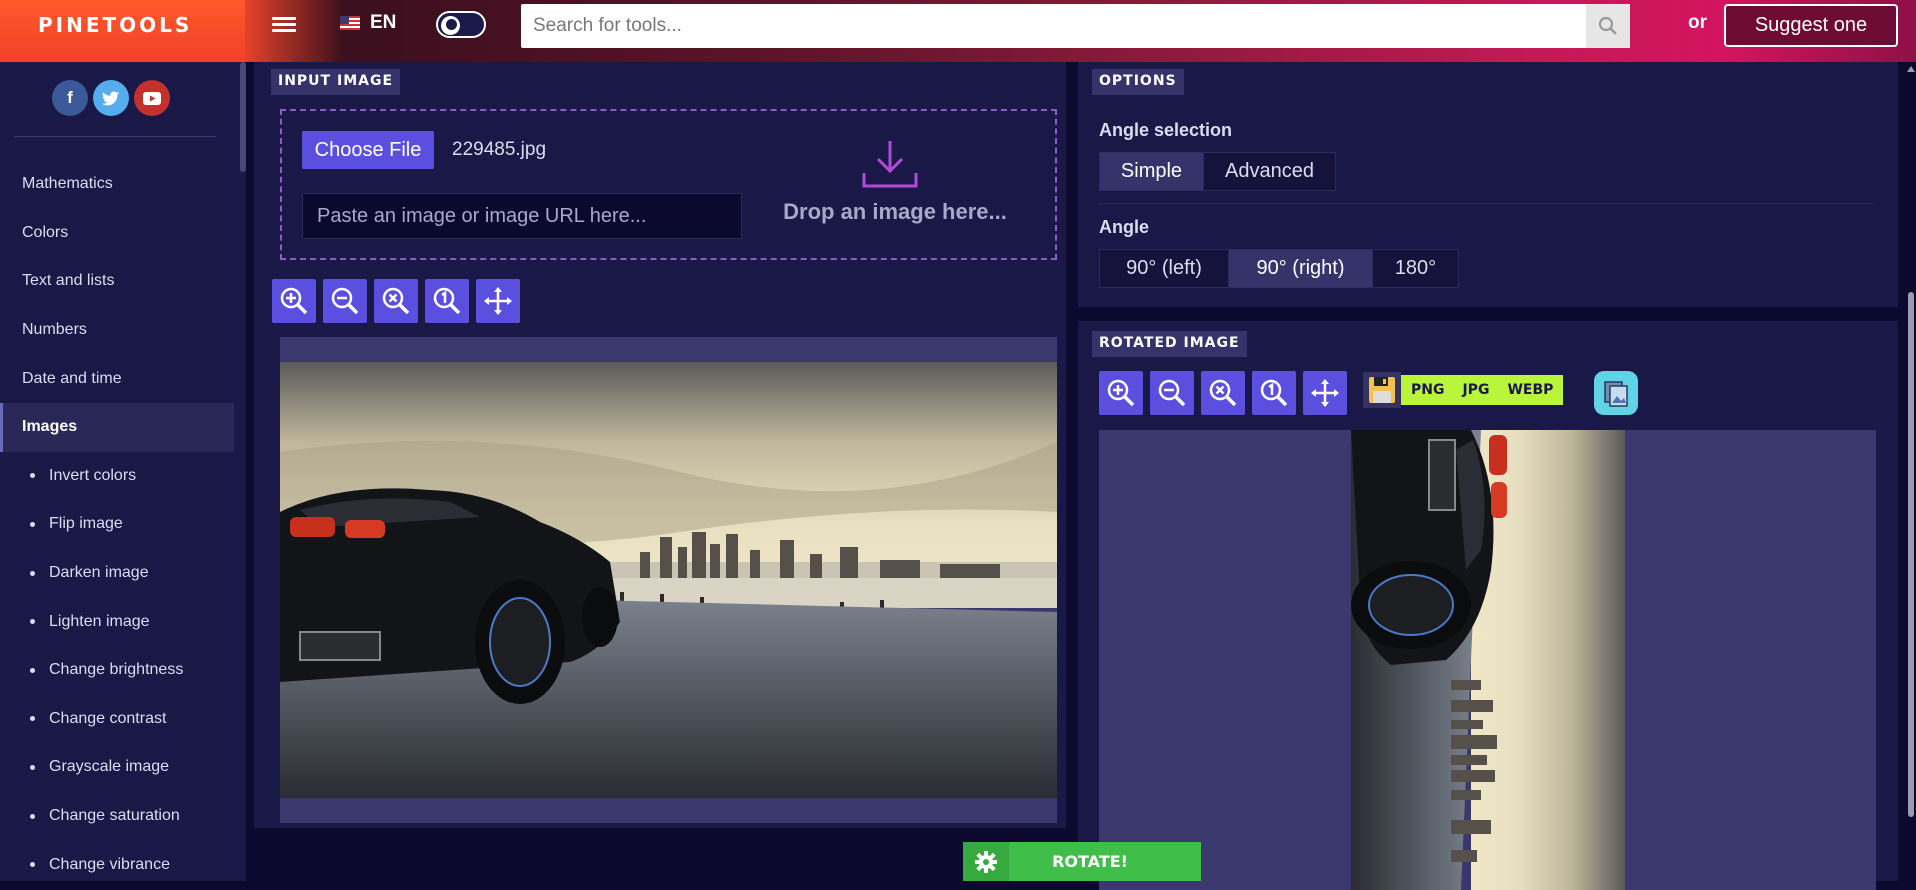  Describe the element at coordinates (1427, 390) in the screenshot. I see `download-png-link: PNG` at that location.